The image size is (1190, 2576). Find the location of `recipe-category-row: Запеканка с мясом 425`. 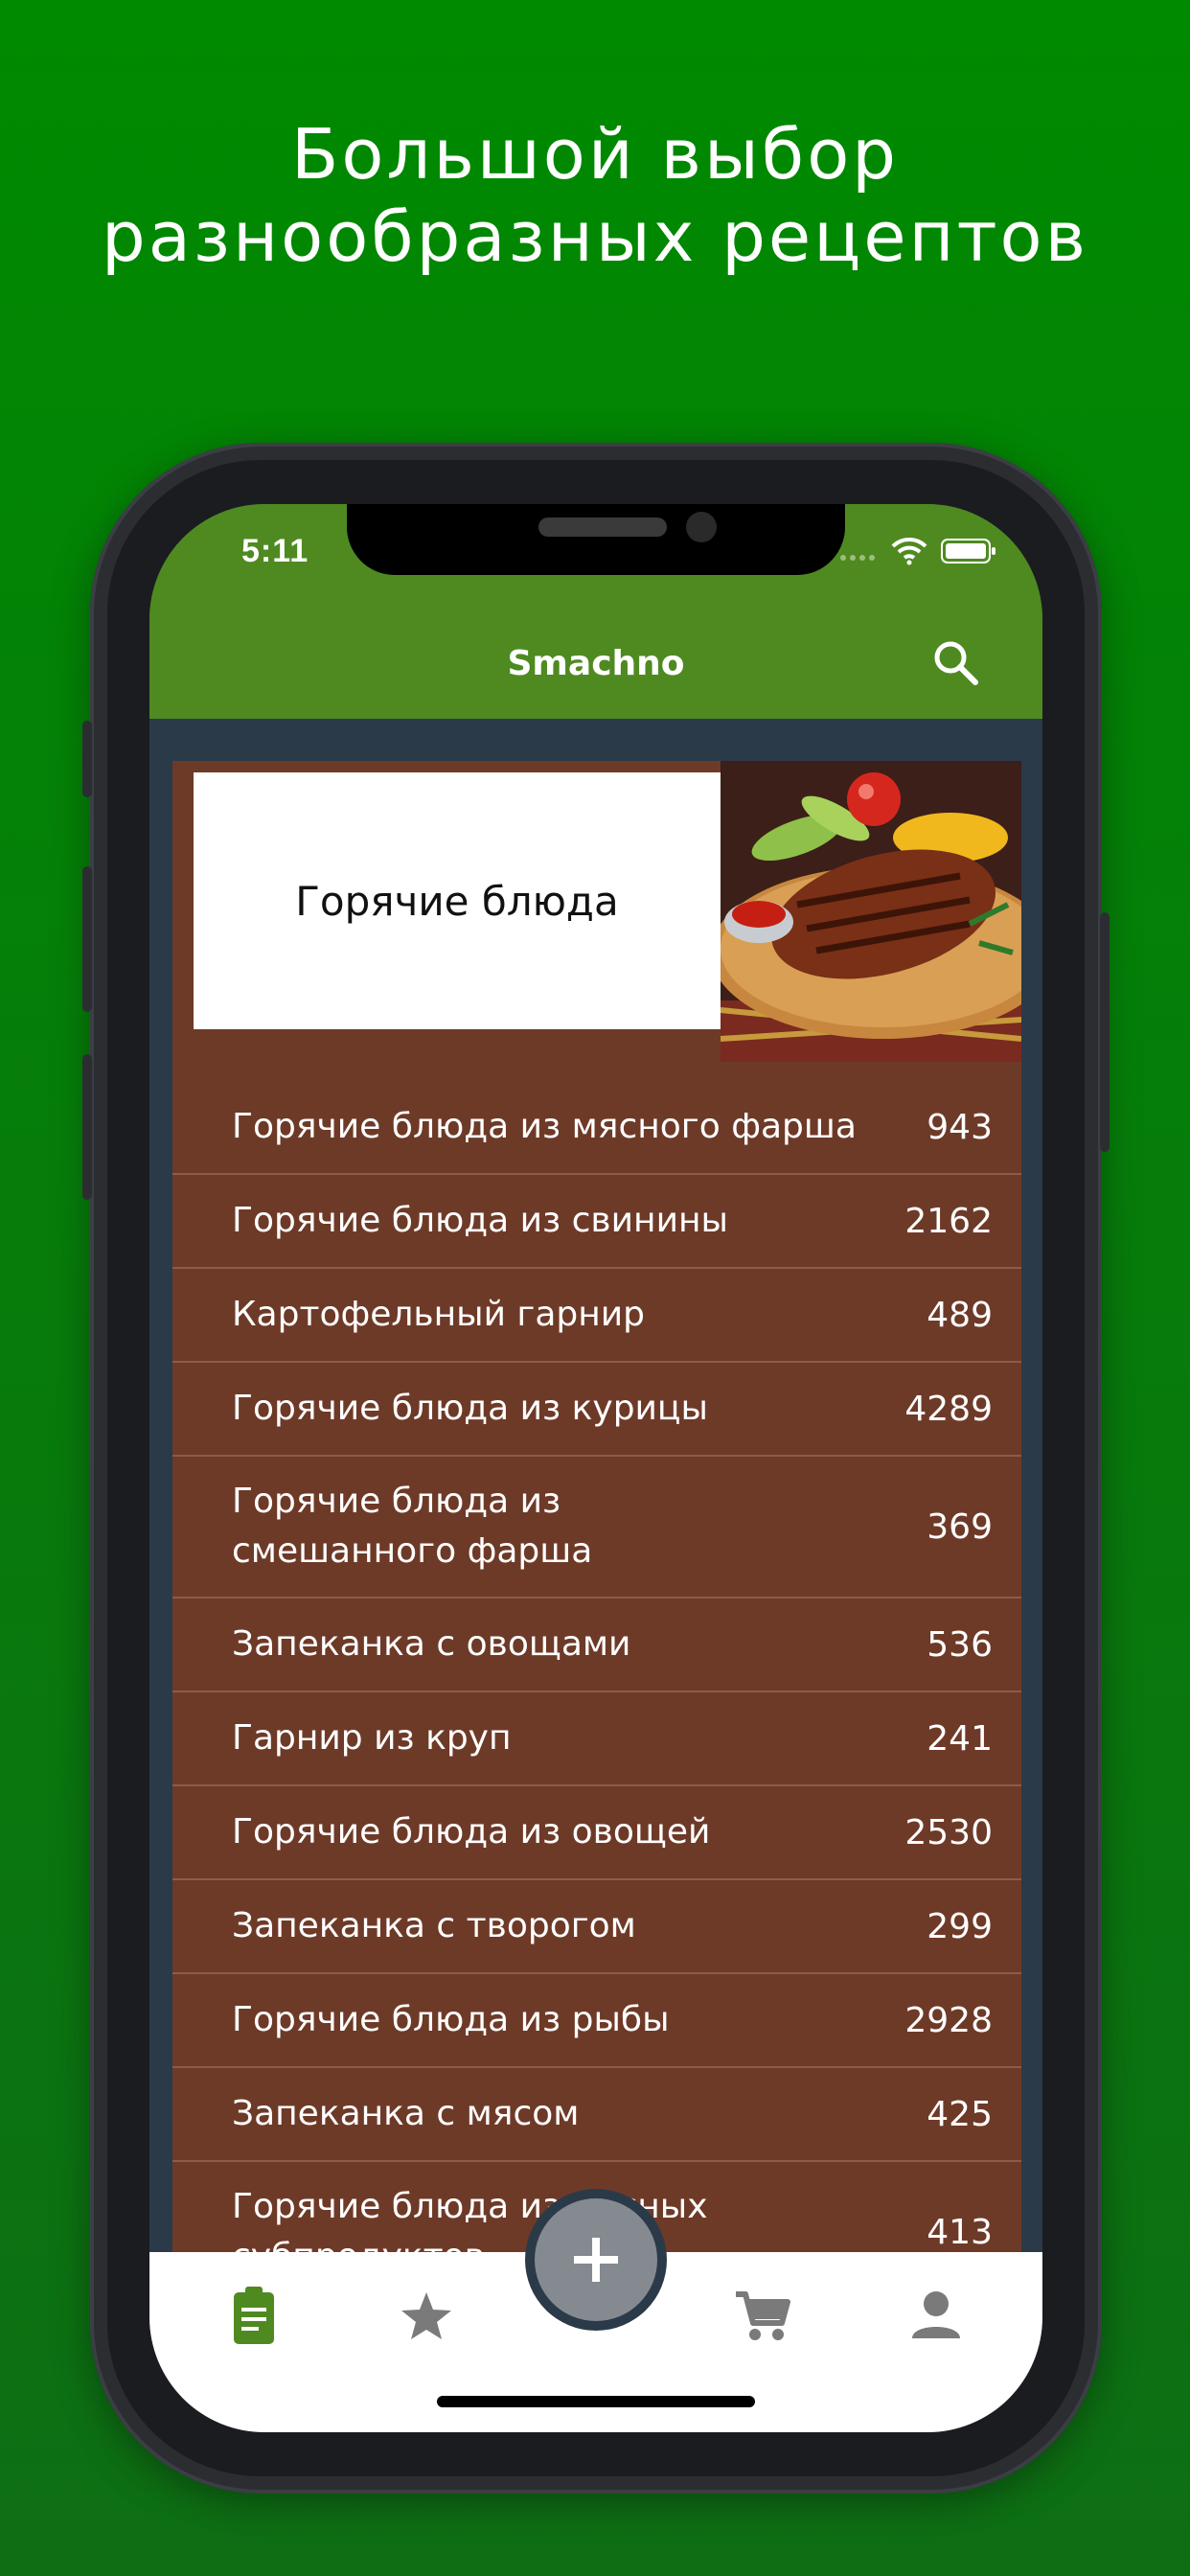

recipe-category-row: Запеканка с мясом 425 is located at coordinates (596, 2115).